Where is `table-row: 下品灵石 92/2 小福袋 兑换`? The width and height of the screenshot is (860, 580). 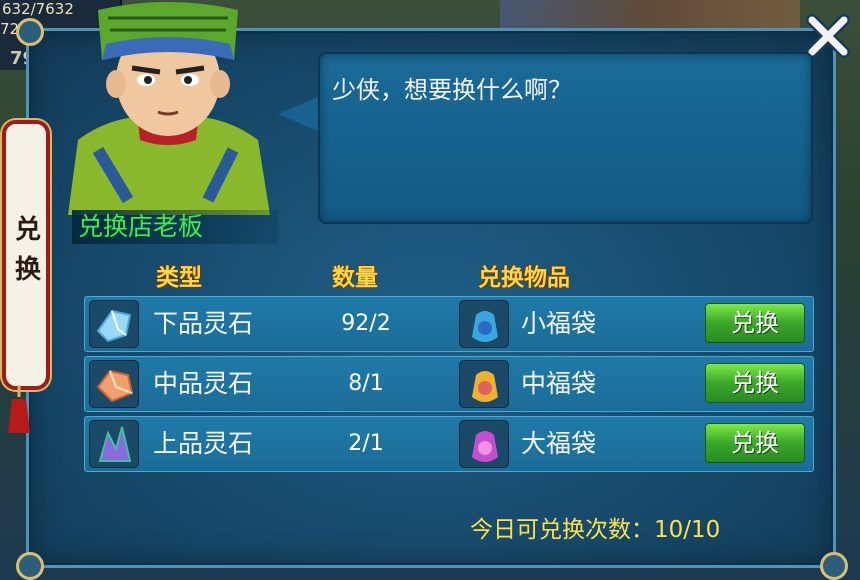 table-row: 下品灵石 92/2 小福袋 兑换 is located at coordinates (449, 324).